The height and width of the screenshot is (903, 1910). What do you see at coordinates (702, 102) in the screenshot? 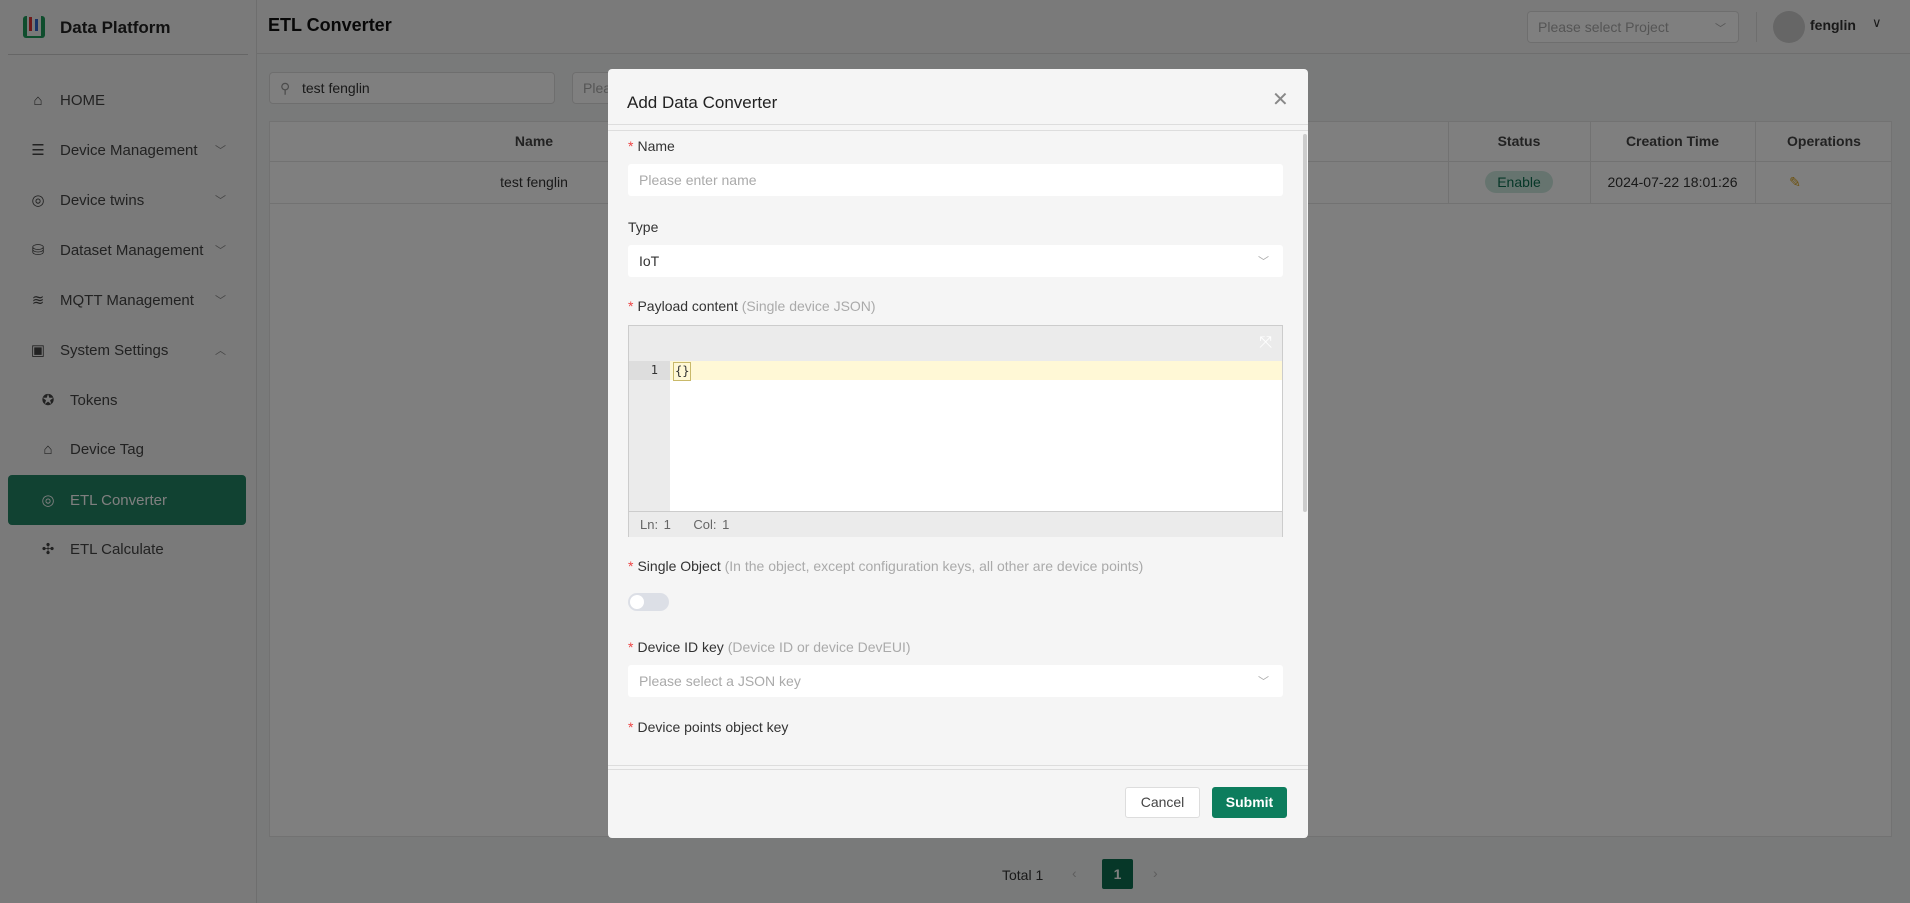
I see `dialog-title: Add Data Converter` at bounding box center [702, 102].